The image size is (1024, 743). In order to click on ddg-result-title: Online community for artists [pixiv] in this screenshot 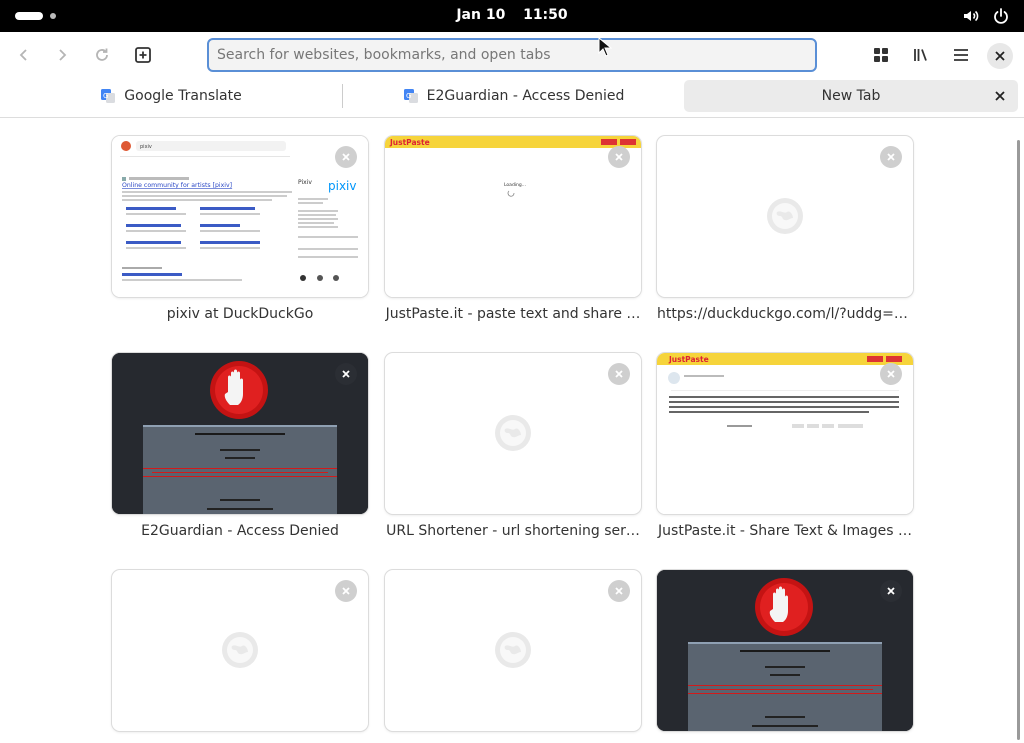, I will do `click(177, 185)`.